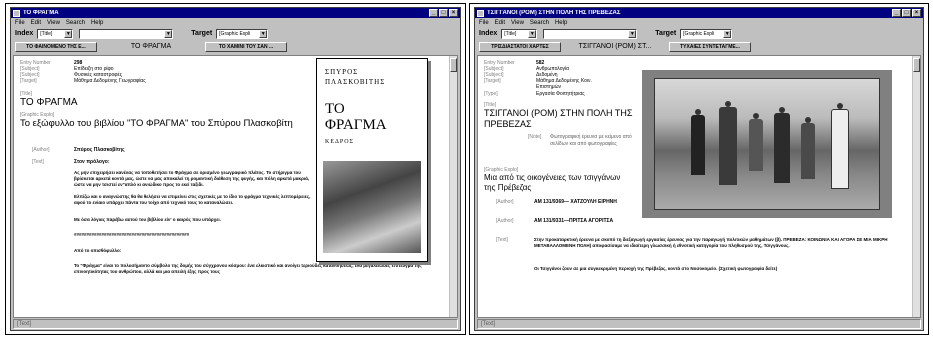  What do you see at coordinates (99, 150) in the screenshot?
I see `author-value: Σπύρος Πλασκοβίτης` at bounding box center [99, 150].